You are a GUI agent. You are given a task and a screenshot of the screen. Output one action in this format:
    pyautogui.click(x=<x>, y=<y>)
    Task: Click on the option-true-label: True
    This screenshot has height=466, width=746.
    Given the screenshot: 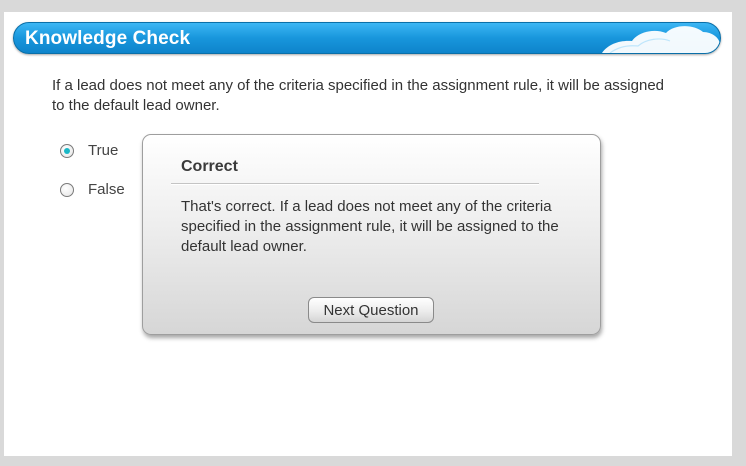 What is the action you would take?
    pyautogui.click(x=103, y=150)
    